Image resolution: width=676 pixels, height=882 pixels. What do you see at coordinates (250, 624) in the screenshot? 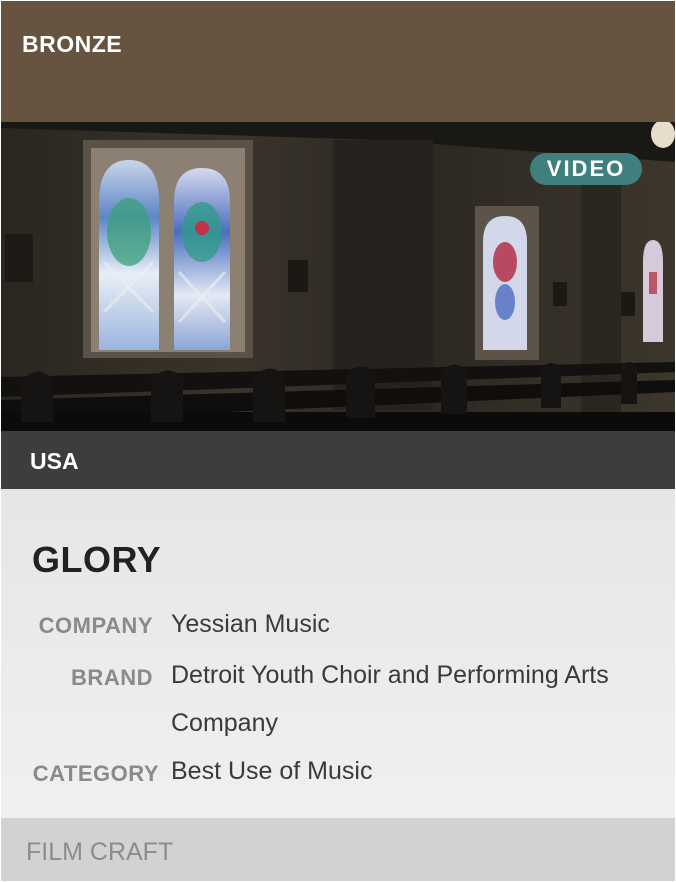
I see `company-value: Yessian Music` at bounding box center [250, 624].